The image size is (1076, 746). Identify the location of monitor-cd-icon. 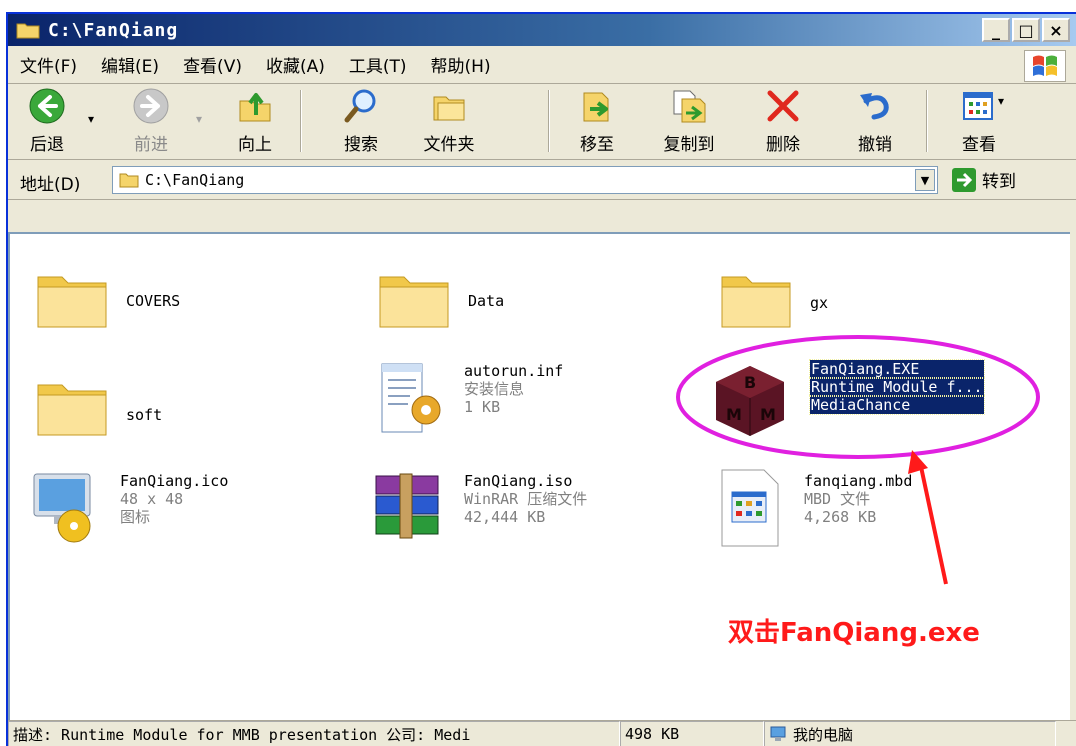
(66, 508).